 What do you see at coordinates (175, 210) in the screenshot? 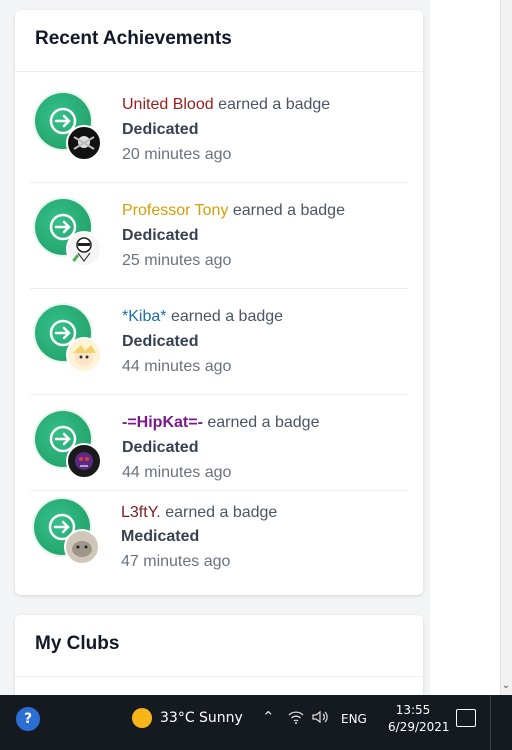
I see `username-link: Professor Tony` at bounding box center [175, 210].